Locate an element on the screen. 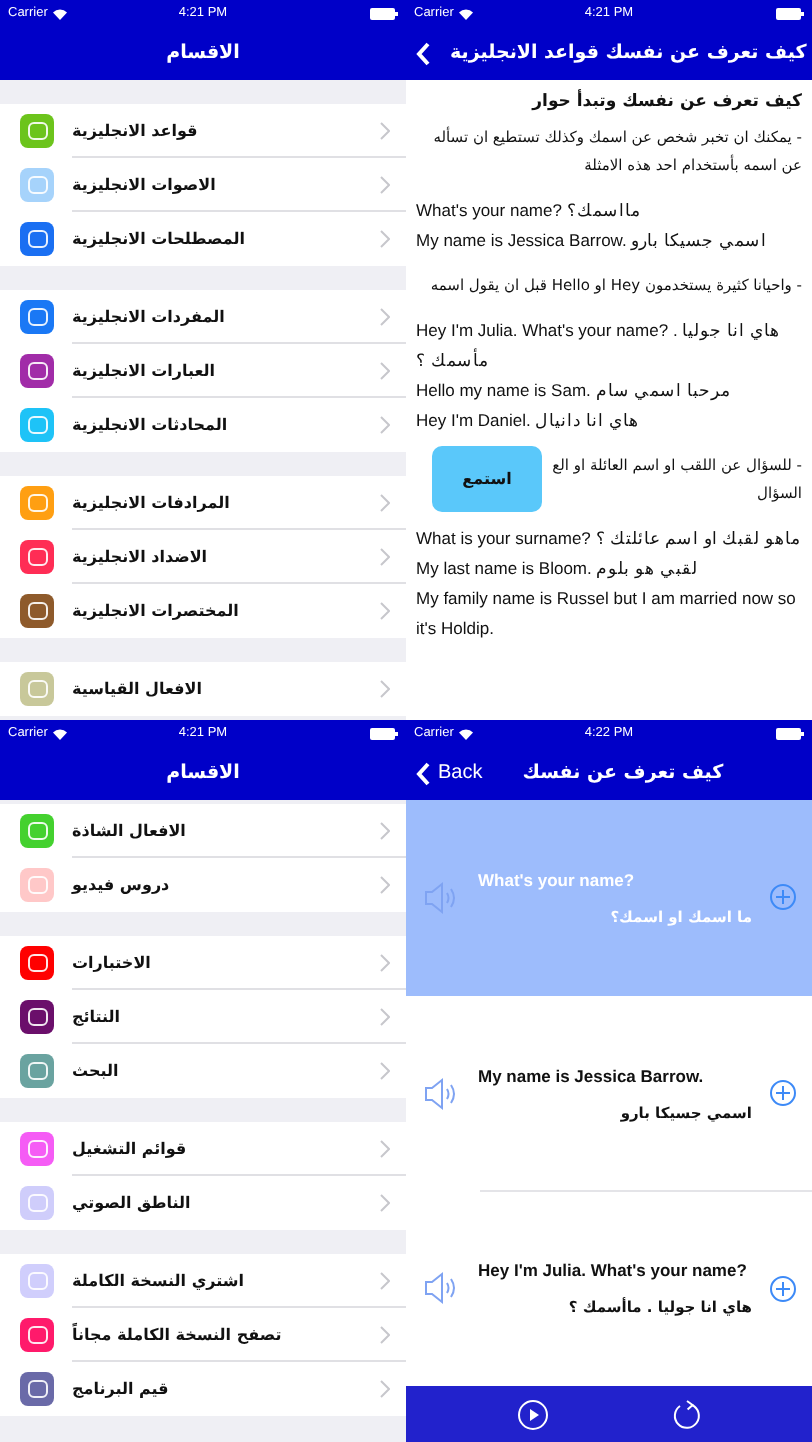  menu-item: دروس فيديو is located at coordinates (203, 885).